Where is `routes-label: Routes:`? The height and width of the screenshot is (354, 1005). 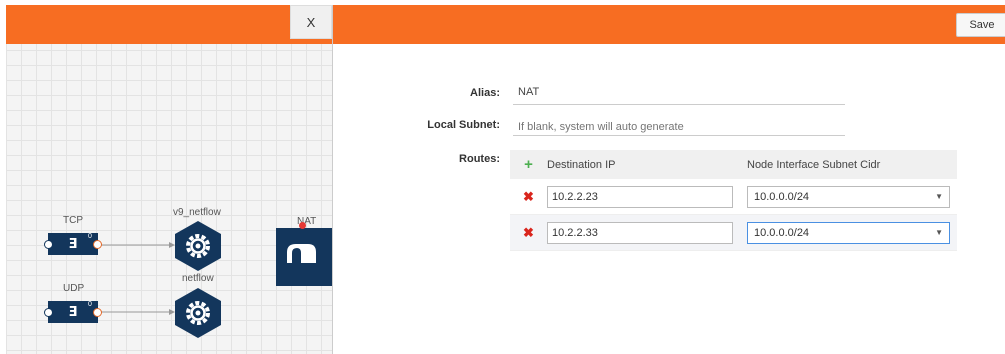 routes-label: Routes: is located at coordinates (479, 159).